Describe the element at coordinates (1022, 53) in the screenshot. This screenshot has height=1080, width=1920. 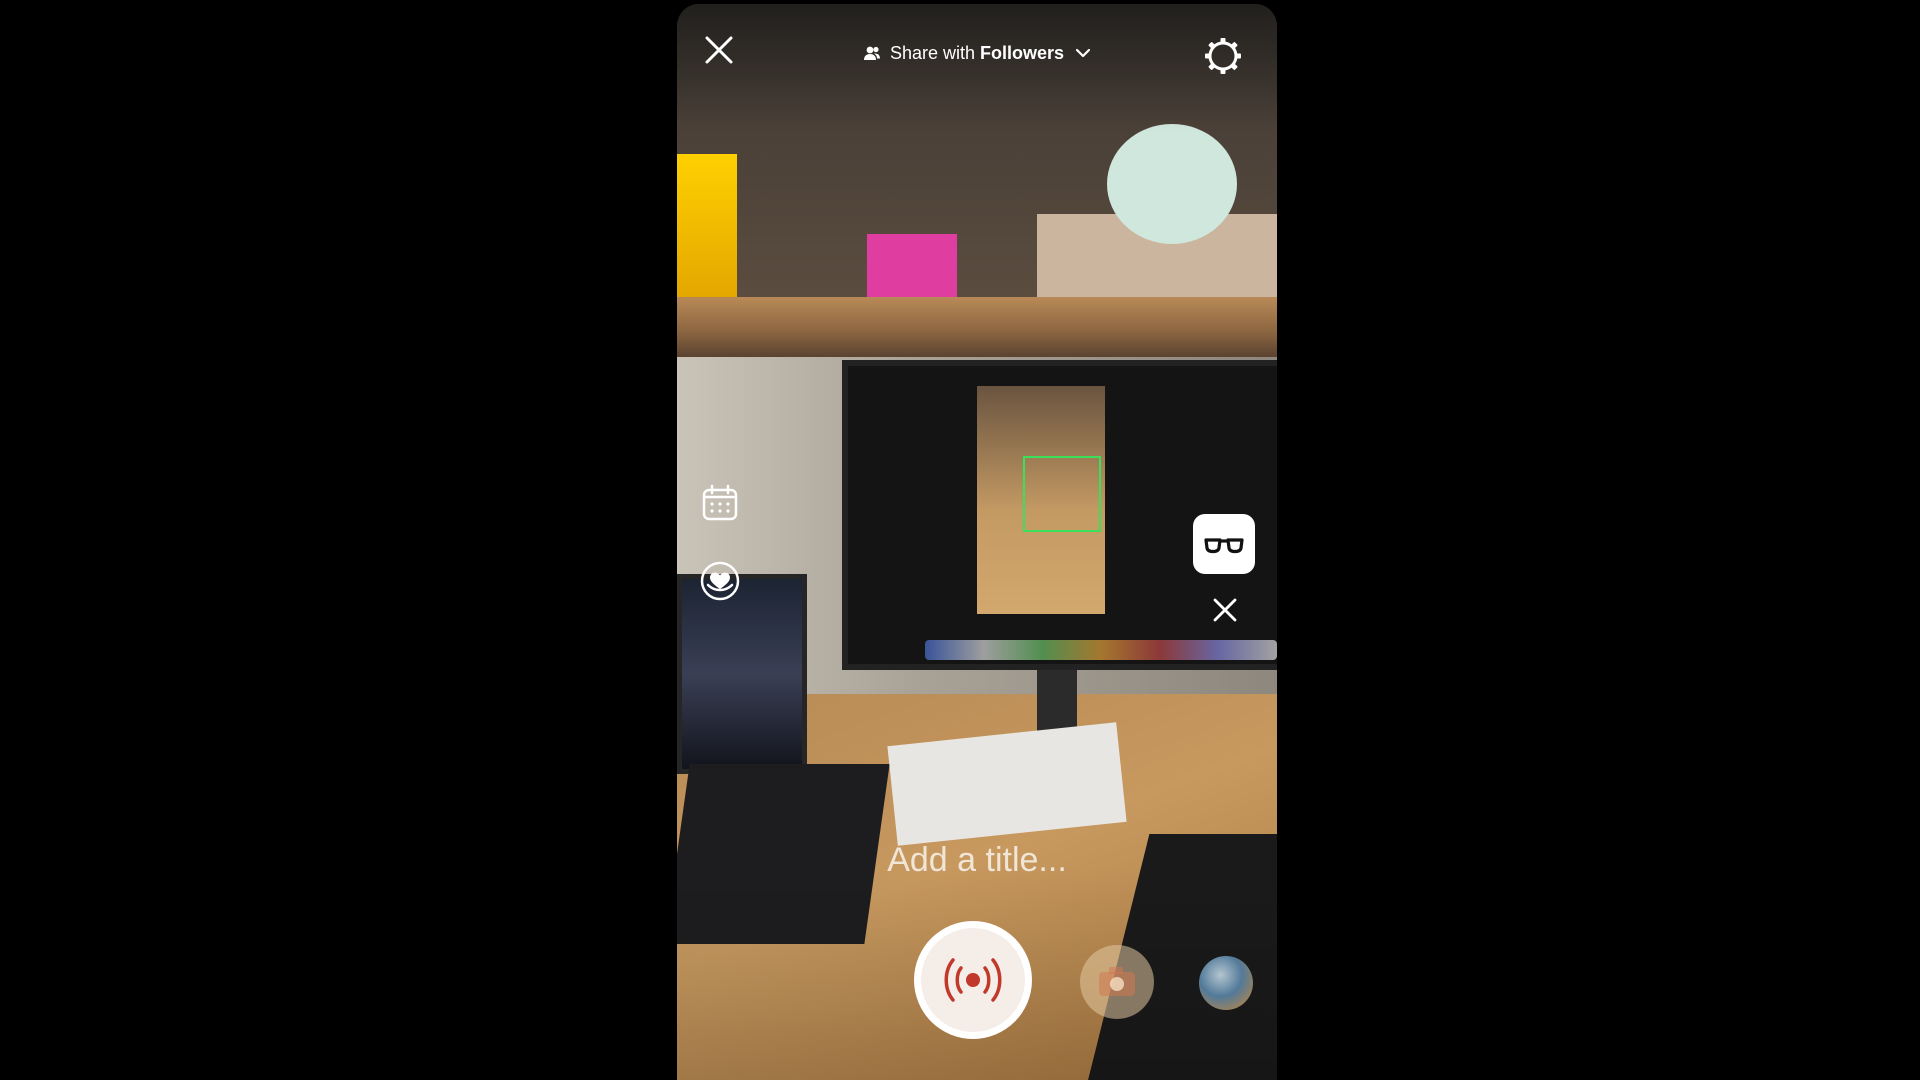
I see `share-audience-label: Followers` at that location.